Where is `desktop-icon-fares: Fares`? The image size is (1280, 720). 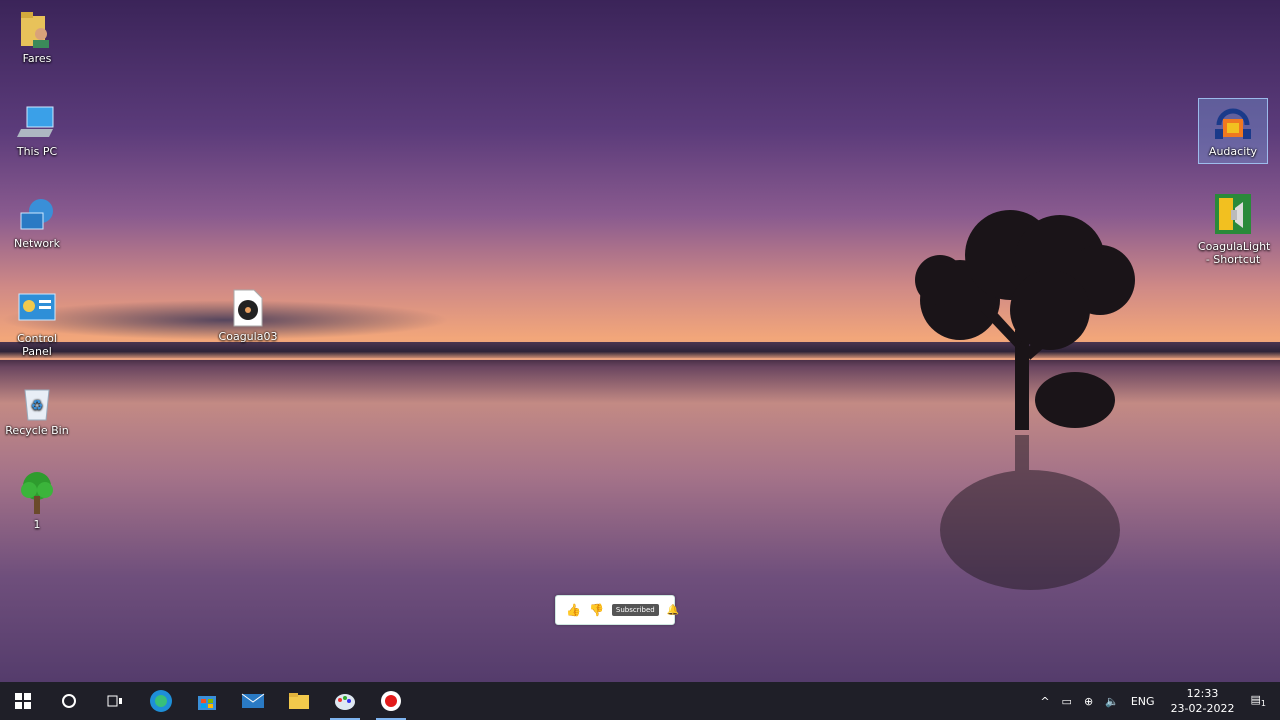 desktop-icon-fares: Fares is located at coordinates (37, 37).